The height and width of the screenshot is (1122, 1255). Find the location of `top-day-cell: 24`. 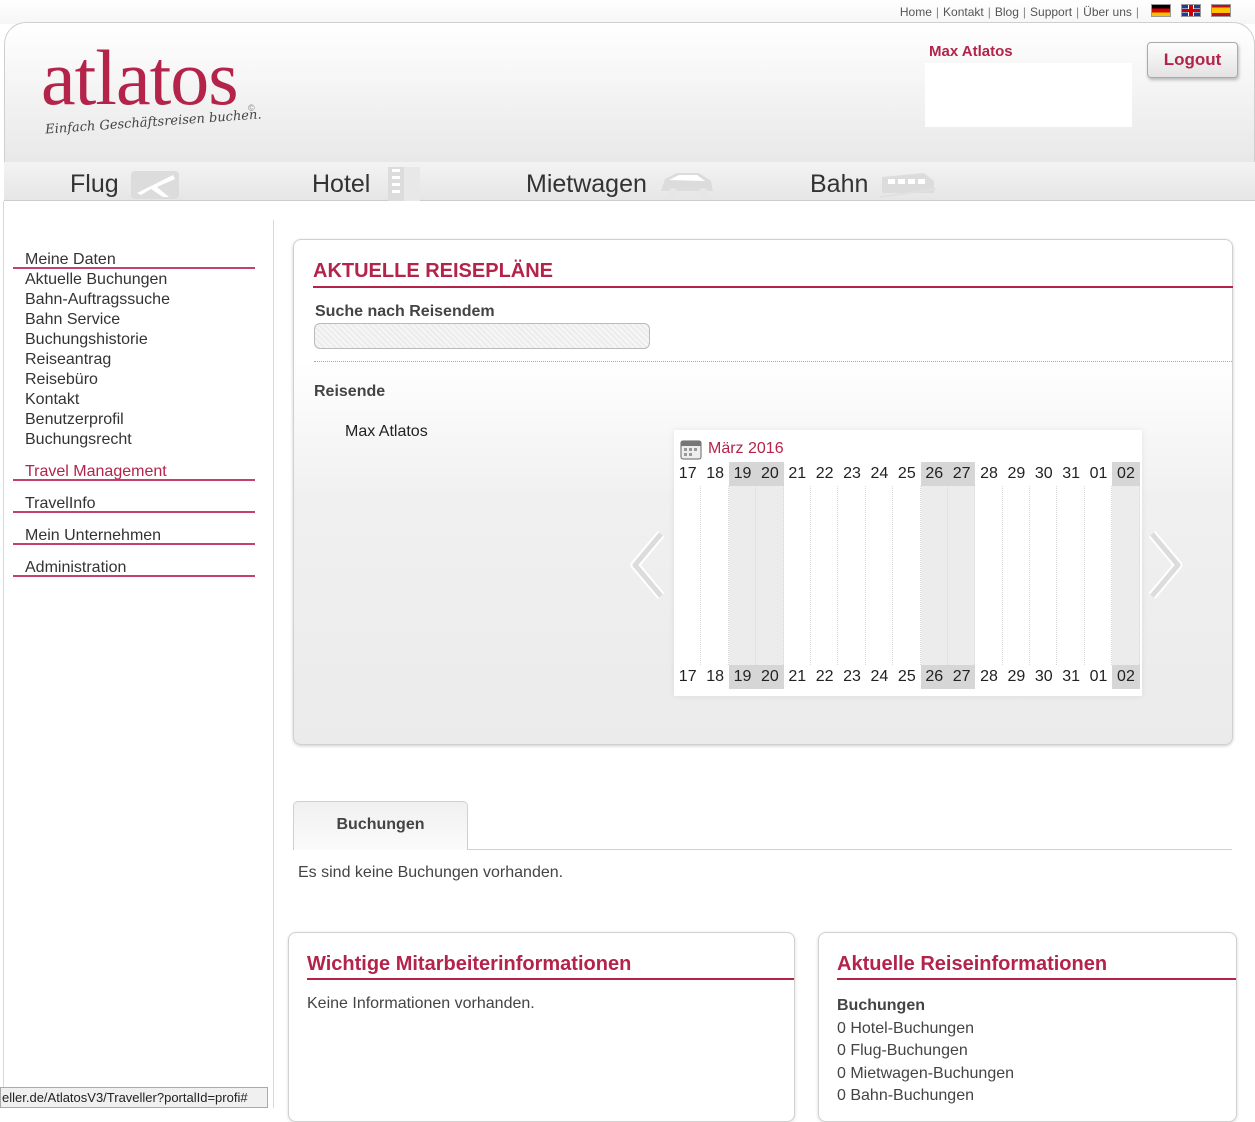

top-day-cell: 24 is located at coordinates (879, 473).